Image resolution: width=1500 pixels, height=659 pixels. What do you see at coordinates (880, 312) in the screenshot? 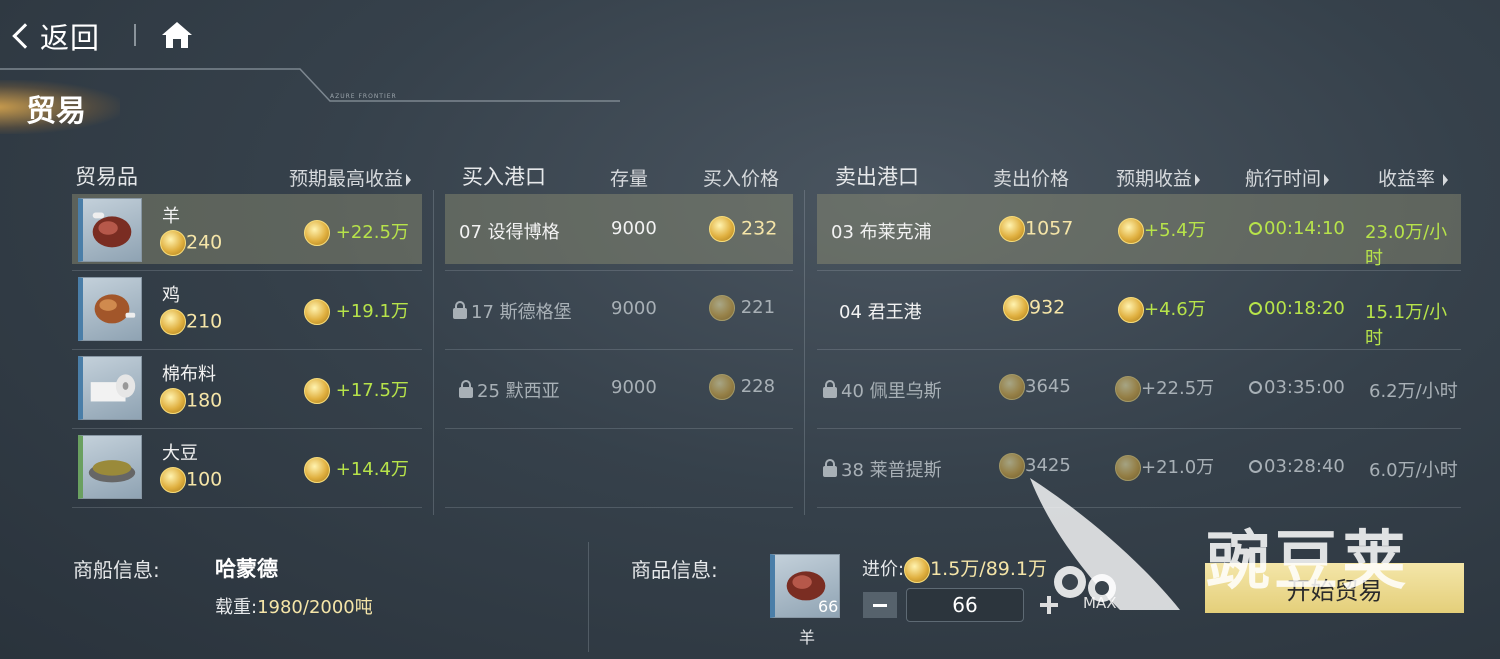
I see `sell-port-name: 04 君王港` at bounding box center [880, 312].